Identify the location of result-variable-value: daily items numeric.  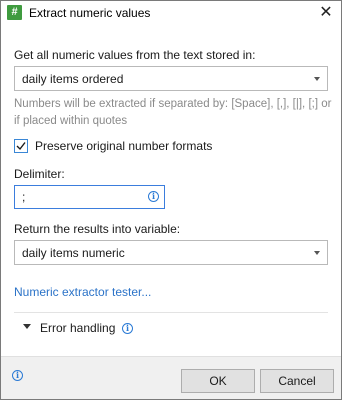
(73, 253).